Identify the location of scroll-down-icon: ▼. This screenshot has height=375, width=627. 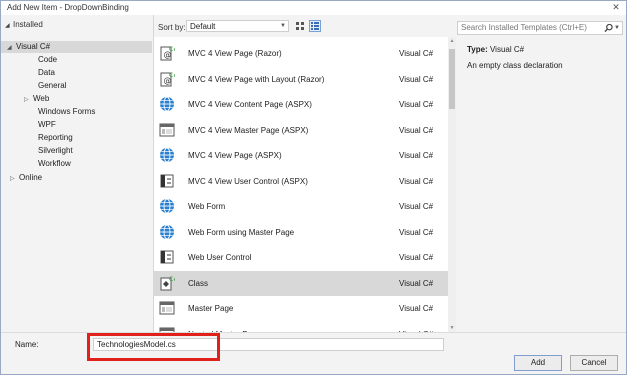
(452, 328).